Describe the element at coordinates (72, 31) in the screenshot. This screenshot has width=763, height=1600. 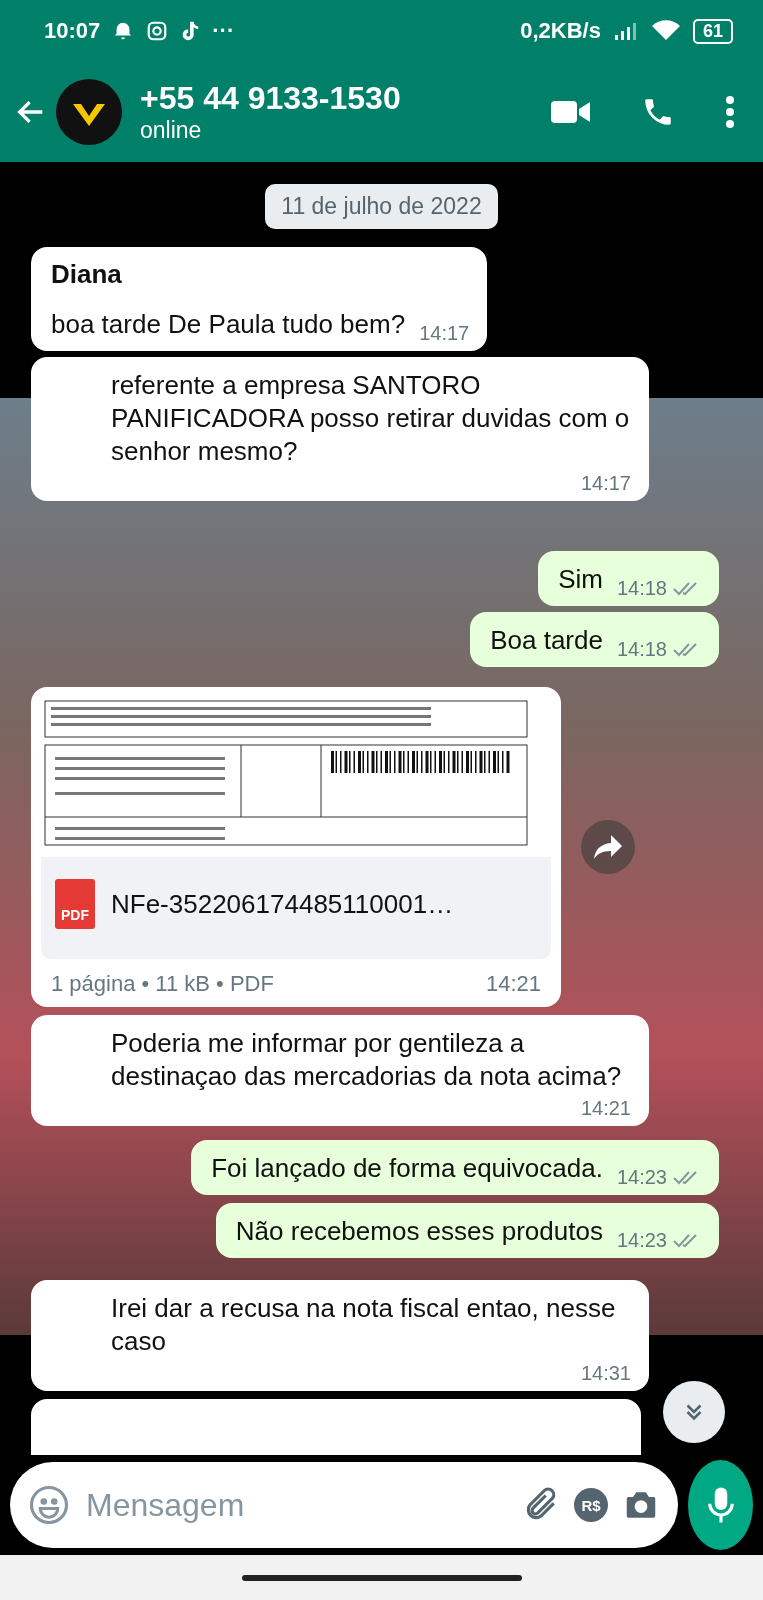
I see `status-time: 10:07` at that location.